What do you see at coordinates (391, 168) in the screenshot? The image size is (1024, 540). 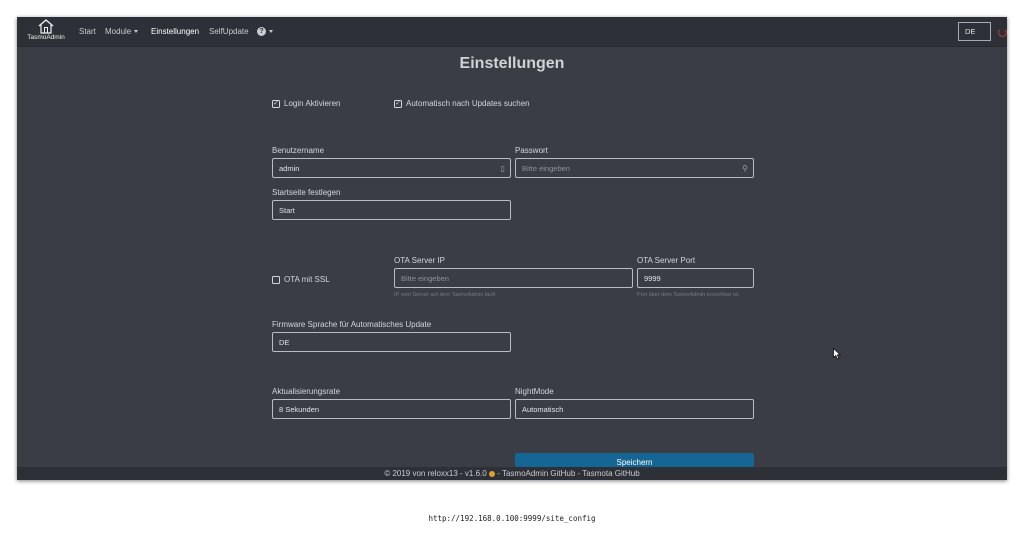 I see `username-input: admin ▯` at bounding box center [391, 168].